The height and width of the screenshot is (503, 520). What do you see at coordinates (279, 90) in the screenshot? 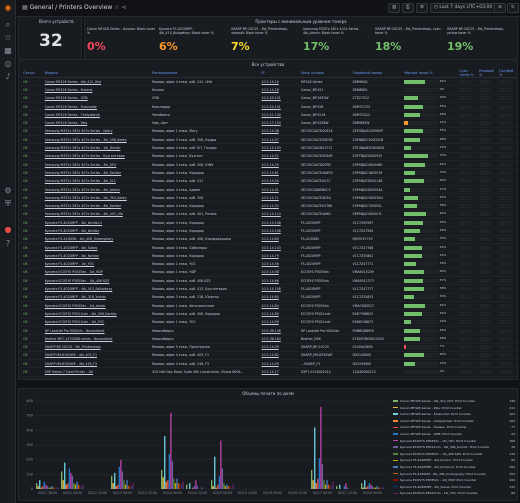
I see `cell-ip: 10.5.14.28` at bounding box center [279, 90].